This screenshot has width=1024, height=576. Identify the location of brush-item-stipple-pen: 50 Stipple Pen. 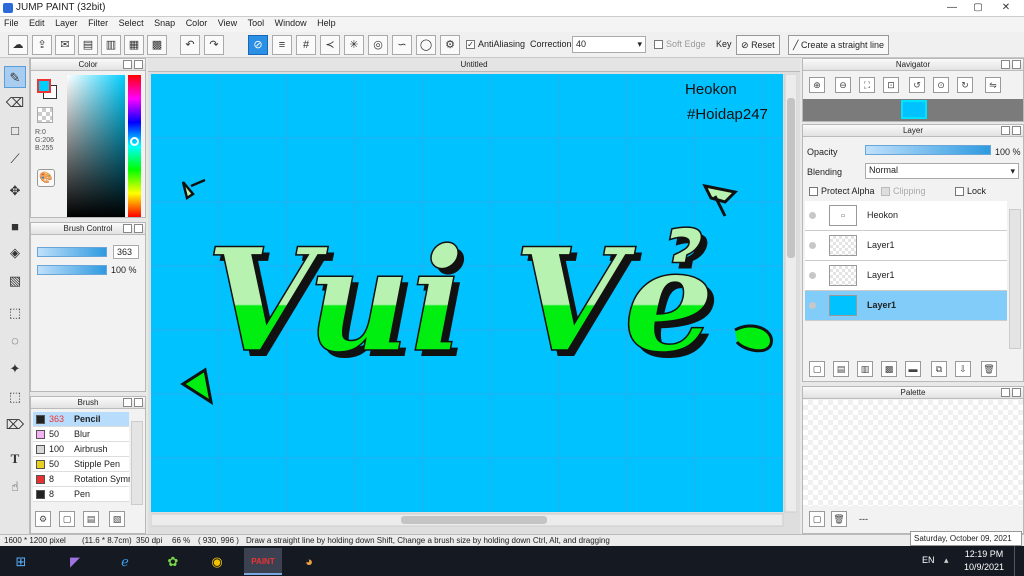
(81, 464).